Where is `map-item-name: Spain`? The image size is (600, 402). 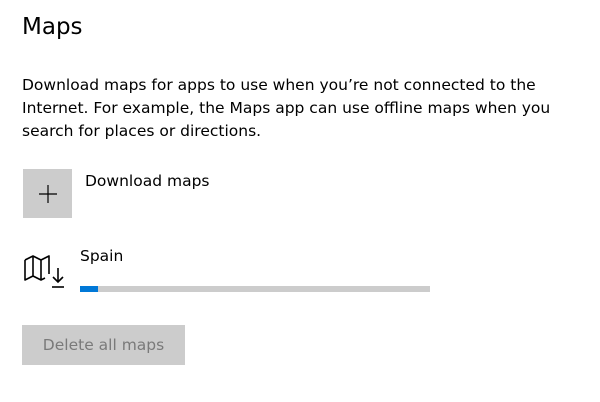
map-item-name: Spain is located at coordinates (102, 256).